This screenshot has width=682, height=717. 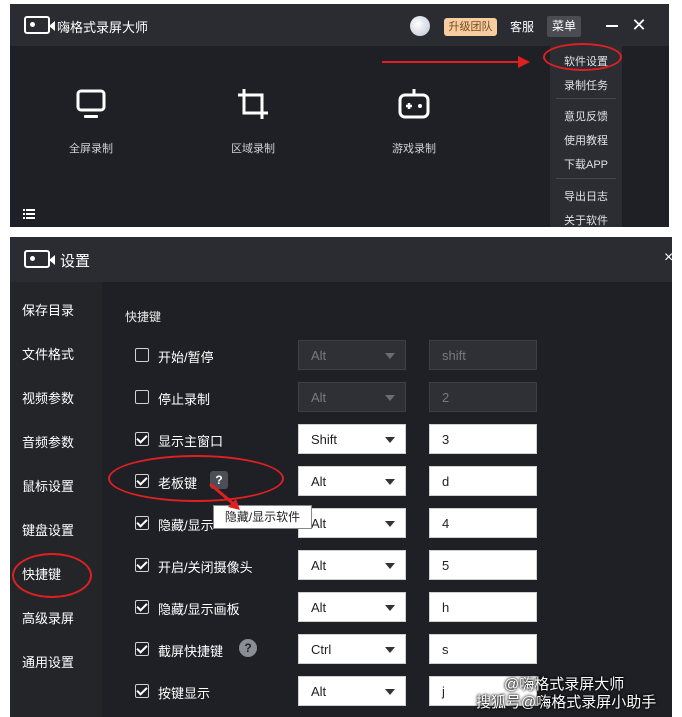 I want to click on hotkey-row-screenshot: 截屏快捷键 ? Ctrl s, so click(x=341, y=649).